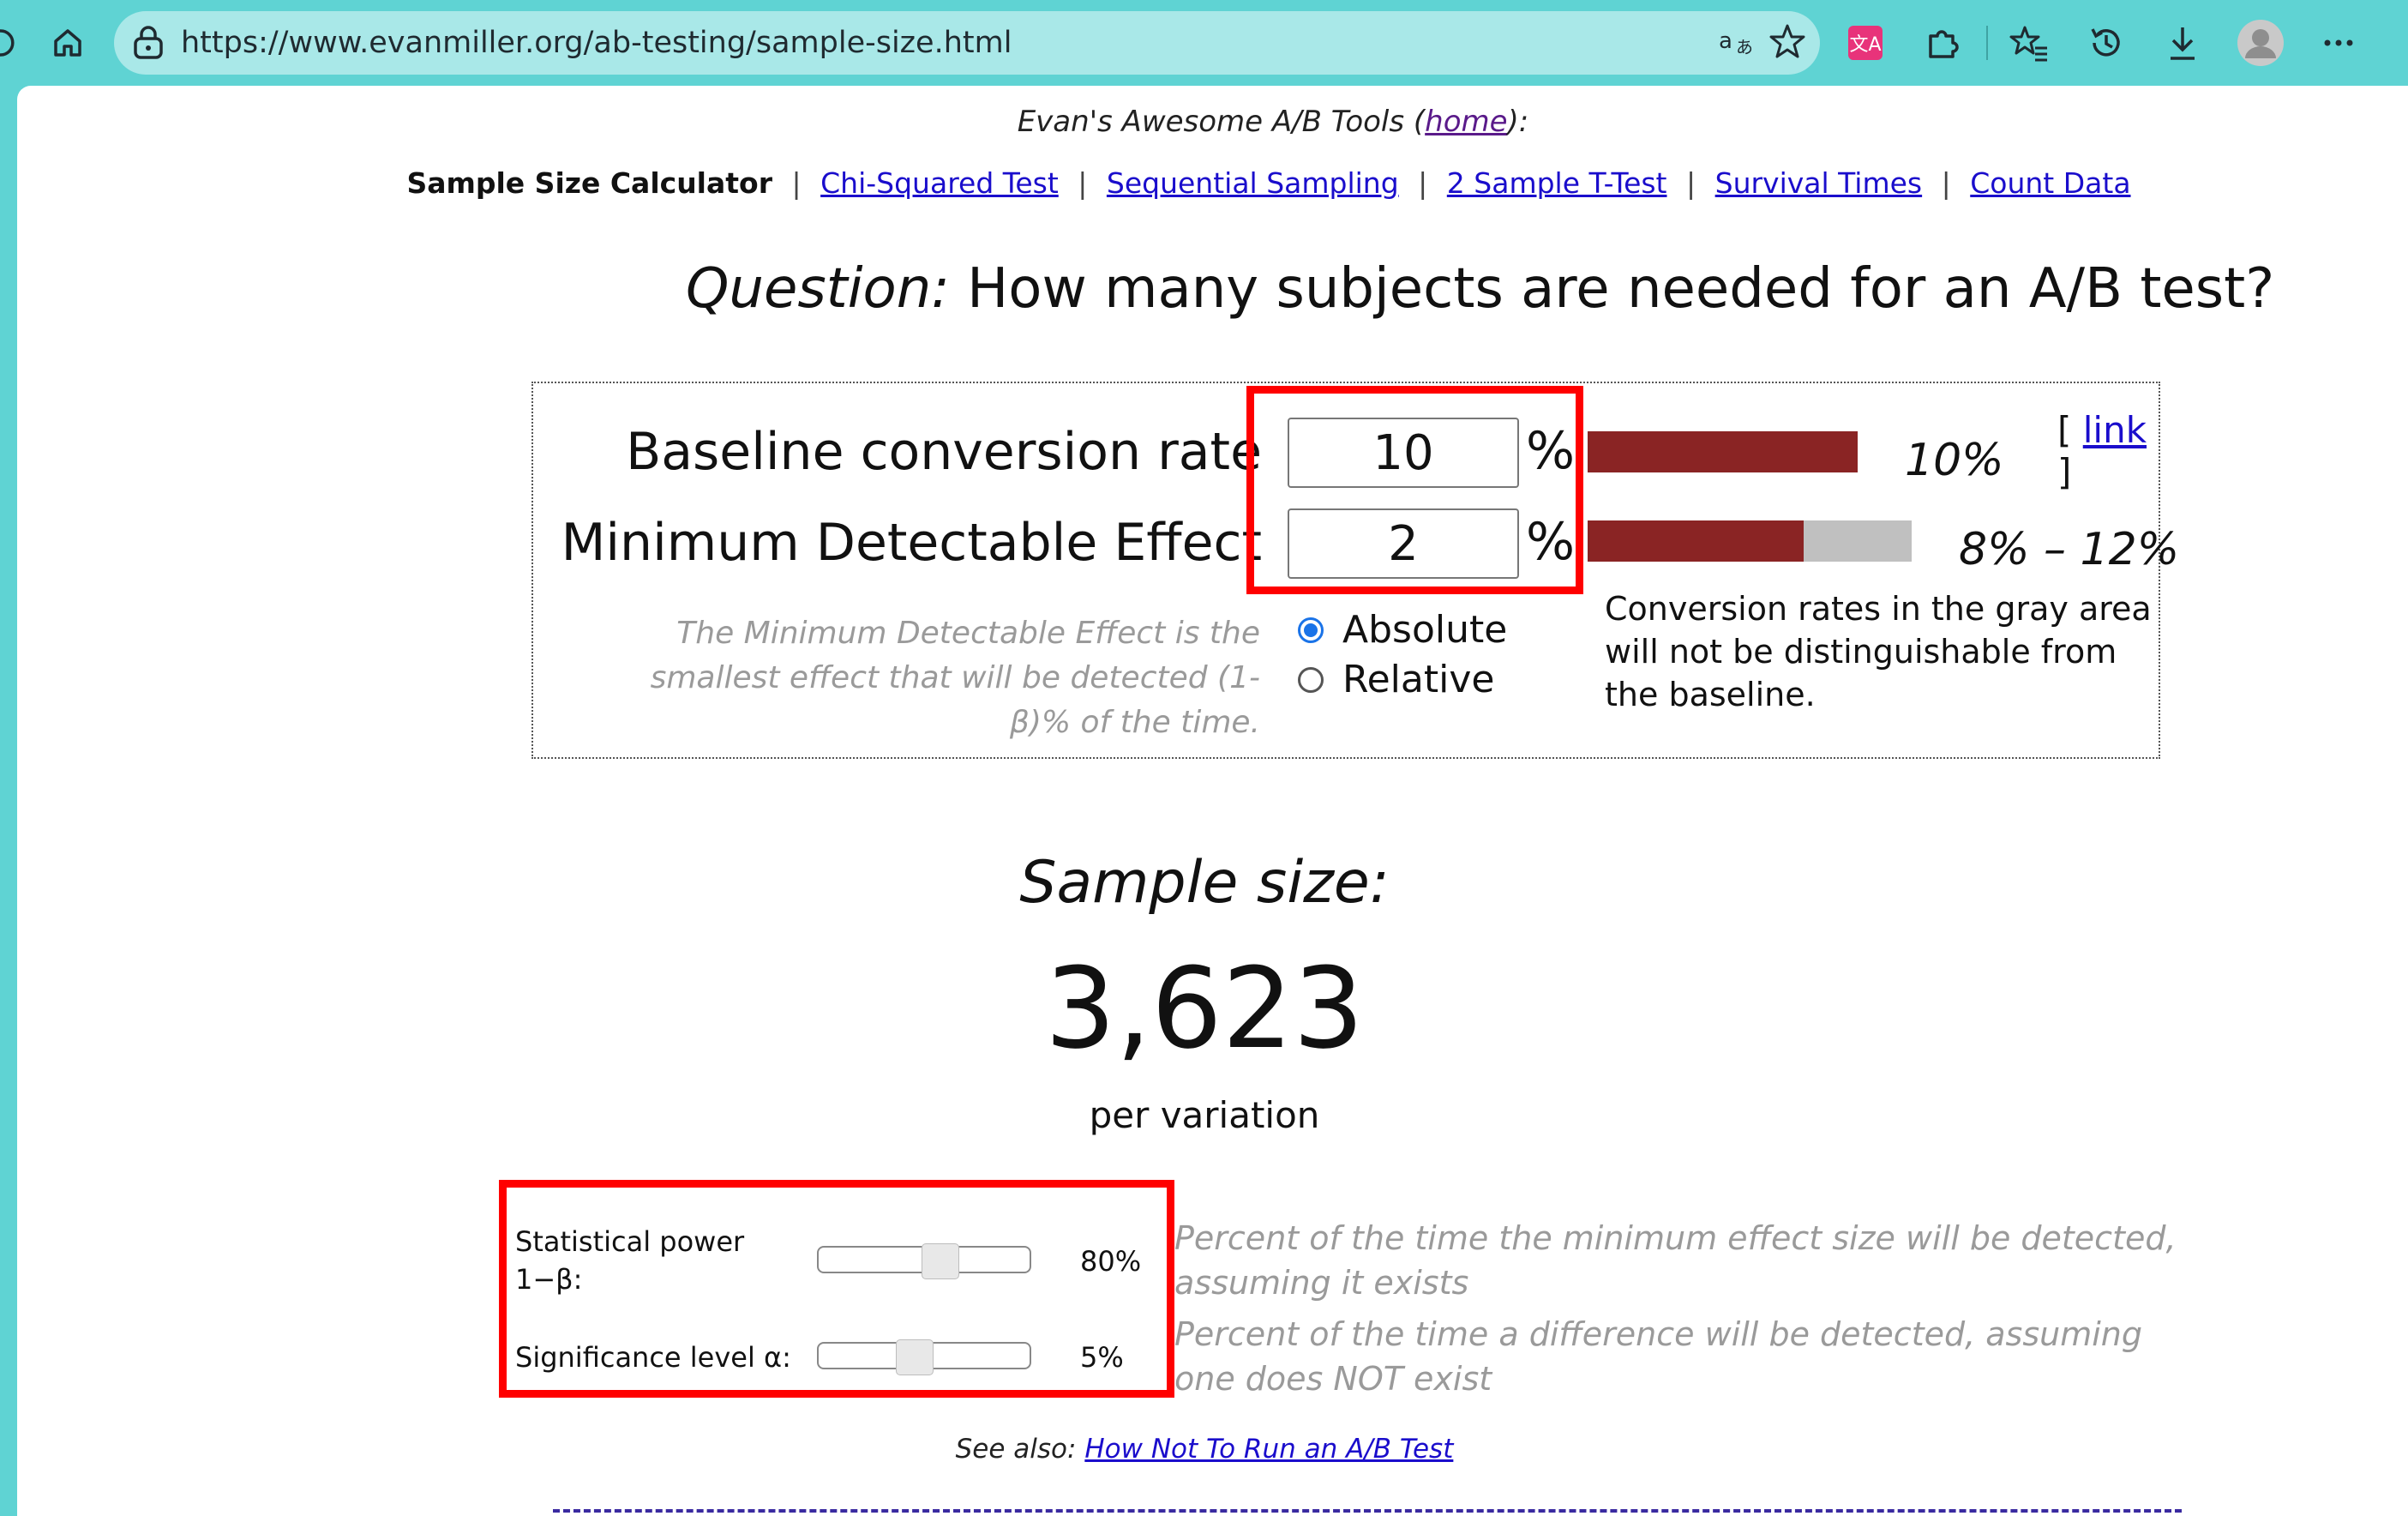 The width and height of the screenshot is (2408, 1516). What do you see at coordinates (1269, 1449) in the screenshot?
I see `see-also-link: How Not To Run an A/B Test` at bounding box center [1269, 1449].